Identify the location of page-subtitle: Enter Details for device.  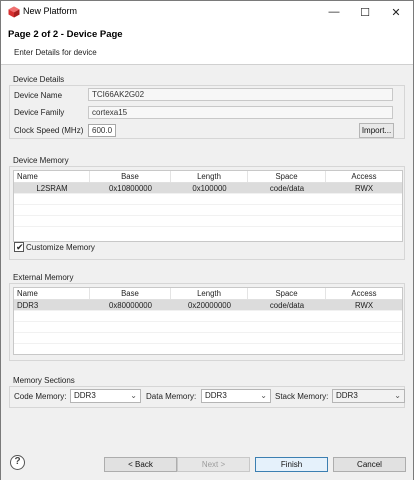
(55, 52).